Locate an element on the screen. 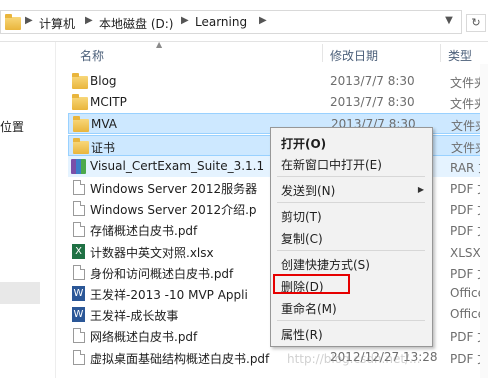  file-row: 虚拟桌面基础结构概述白皮书.pdf 2012/12/27 13:28 PDF 文 is located at coordinates (278, 357).